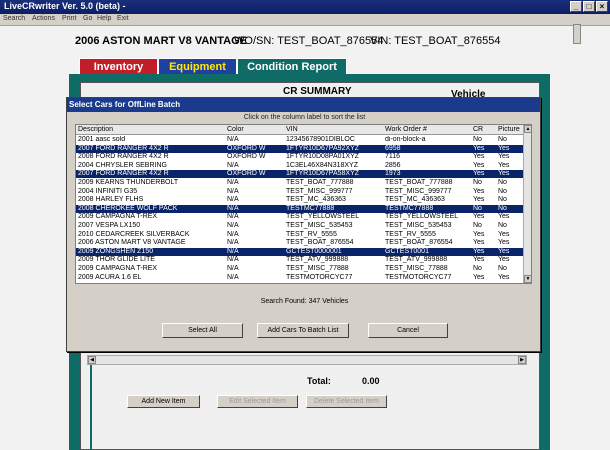 The image size is (610, 450). Describe the element at coordinates (91, 407) in the screenshot. I see `panel-divider` at that location.